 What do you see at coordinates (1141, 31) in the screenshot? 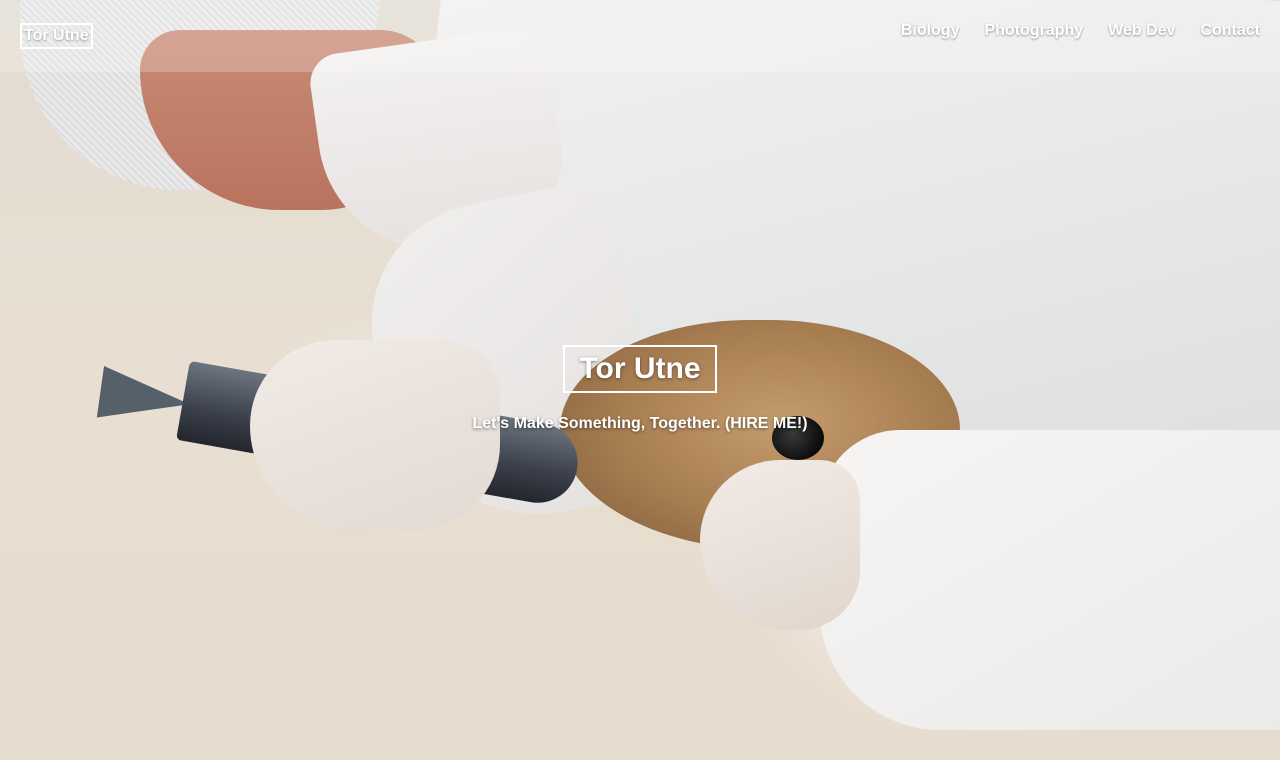
I see `nav-link-web-dev: Web Dev` at bounding box center [1141, 31].